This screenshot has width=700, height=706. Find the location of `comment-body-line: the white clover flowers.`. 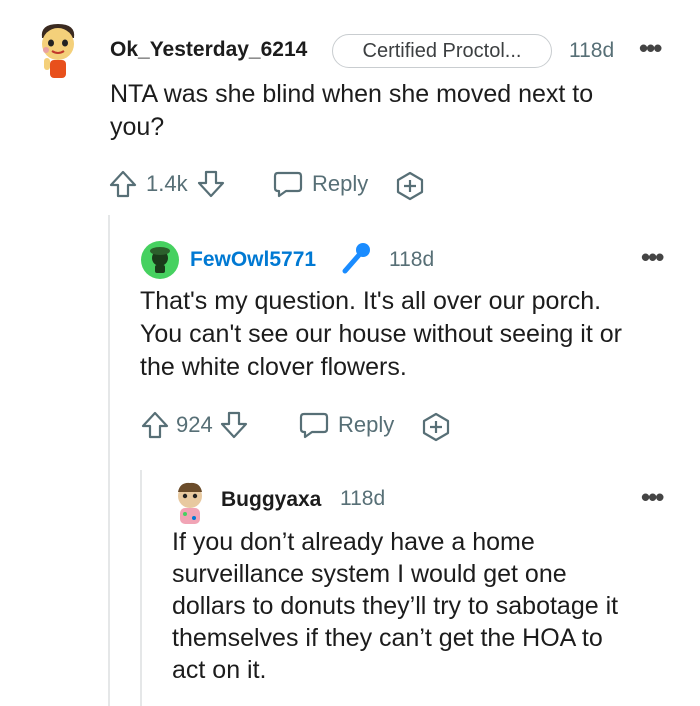

comment-body-line: the white clover flowers. is located at coordinates (273, 367).